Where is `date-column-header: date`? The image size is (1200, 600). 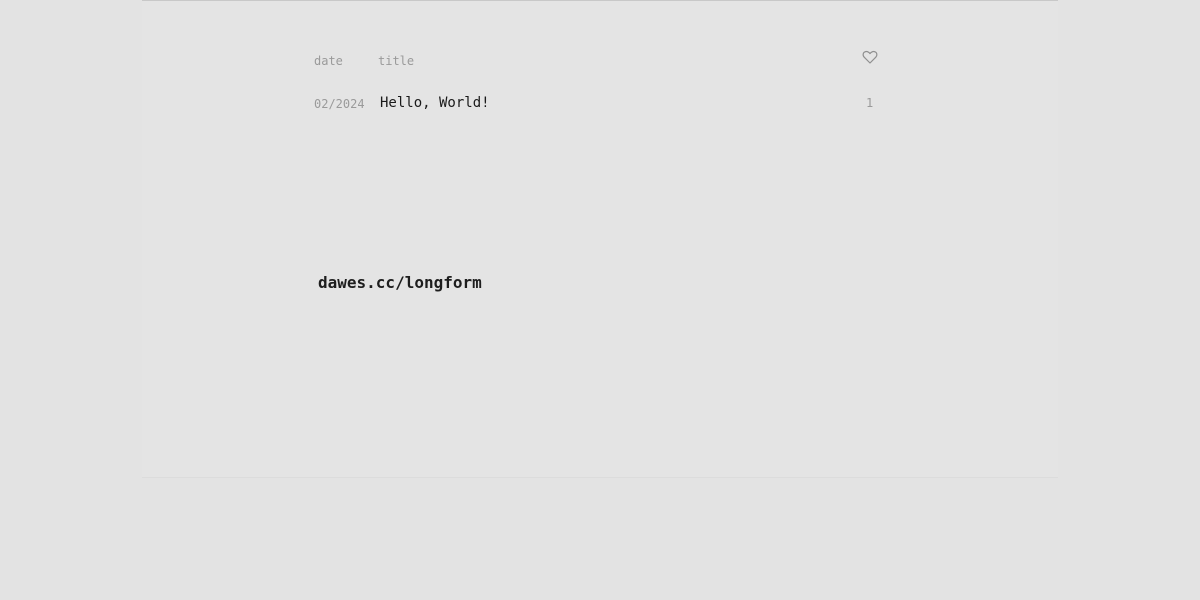 date-column-header: date is located at coordinates (328, 61).